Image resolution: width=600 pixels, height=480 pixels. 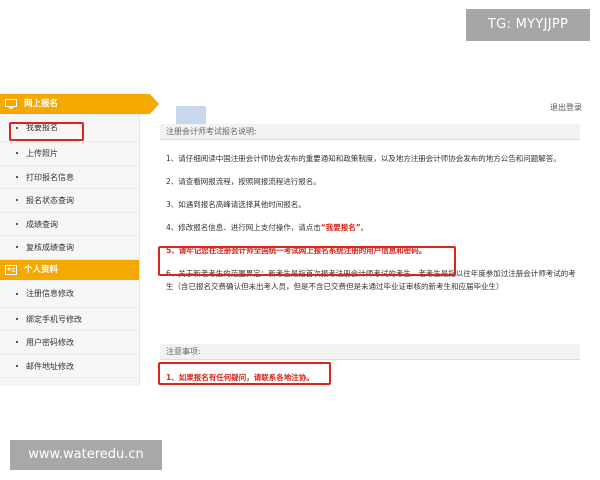 I want to click on section-title: 网上报名, so click(x=41, y=104).